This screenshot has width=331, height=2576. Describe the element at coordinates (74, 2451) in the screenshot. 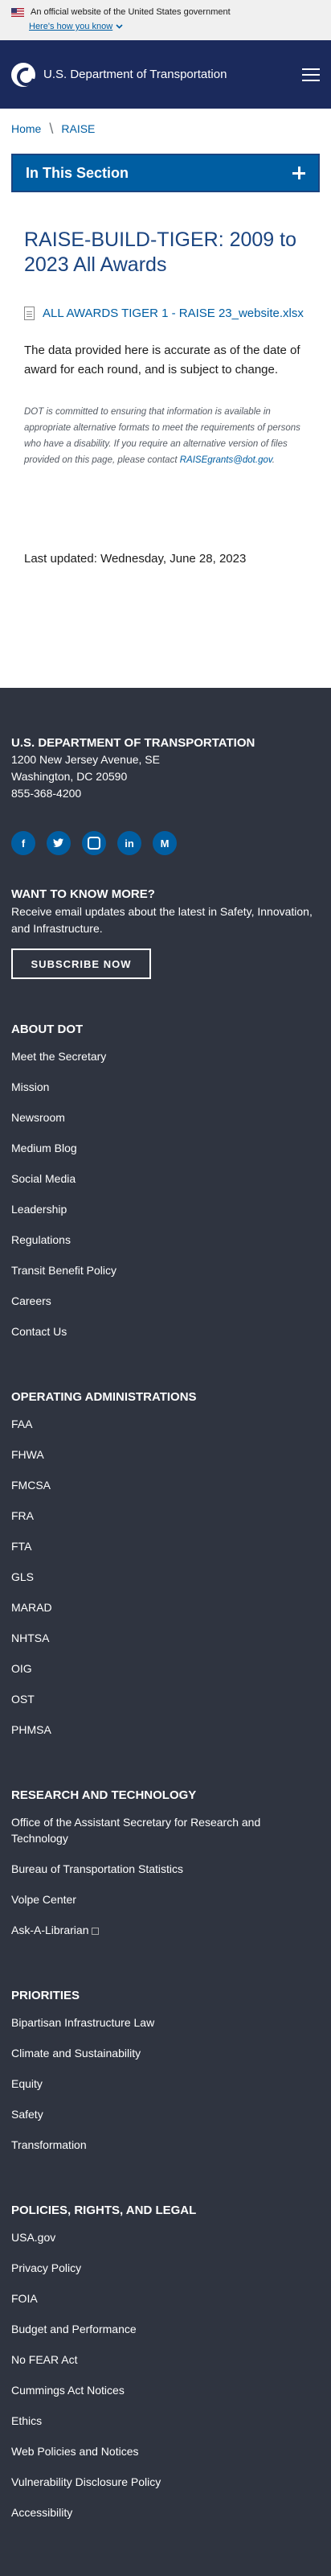

I see `footer-link: Web Policies and Notices` at that location.